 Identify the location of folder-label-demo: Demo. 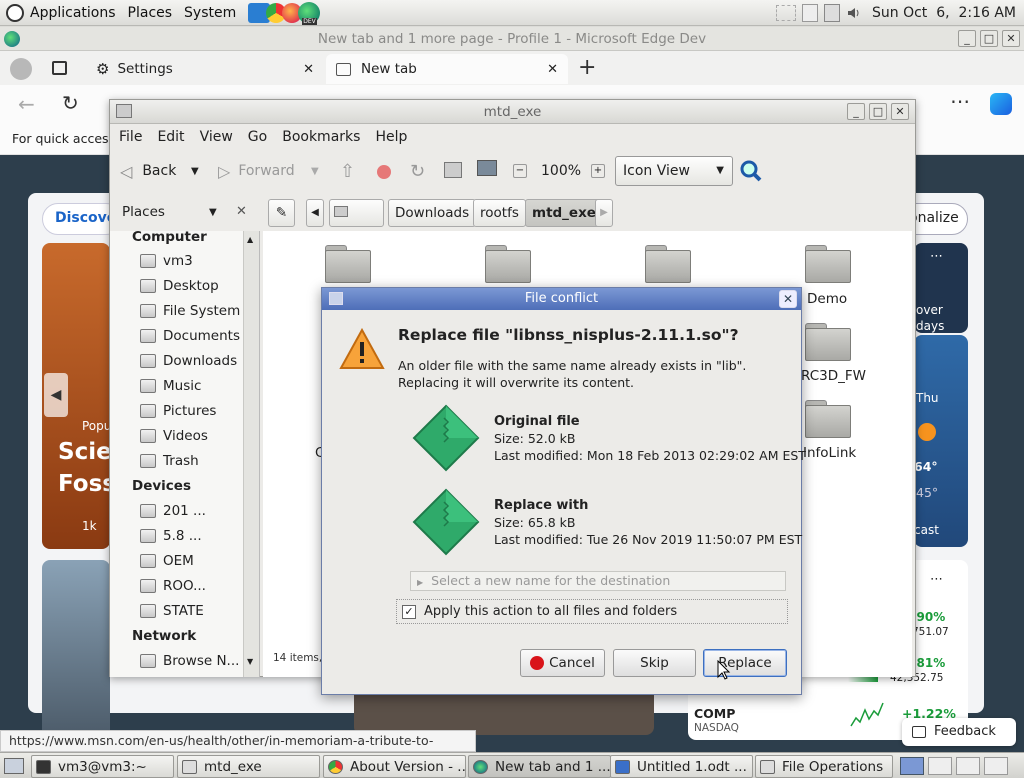
(827, 299).